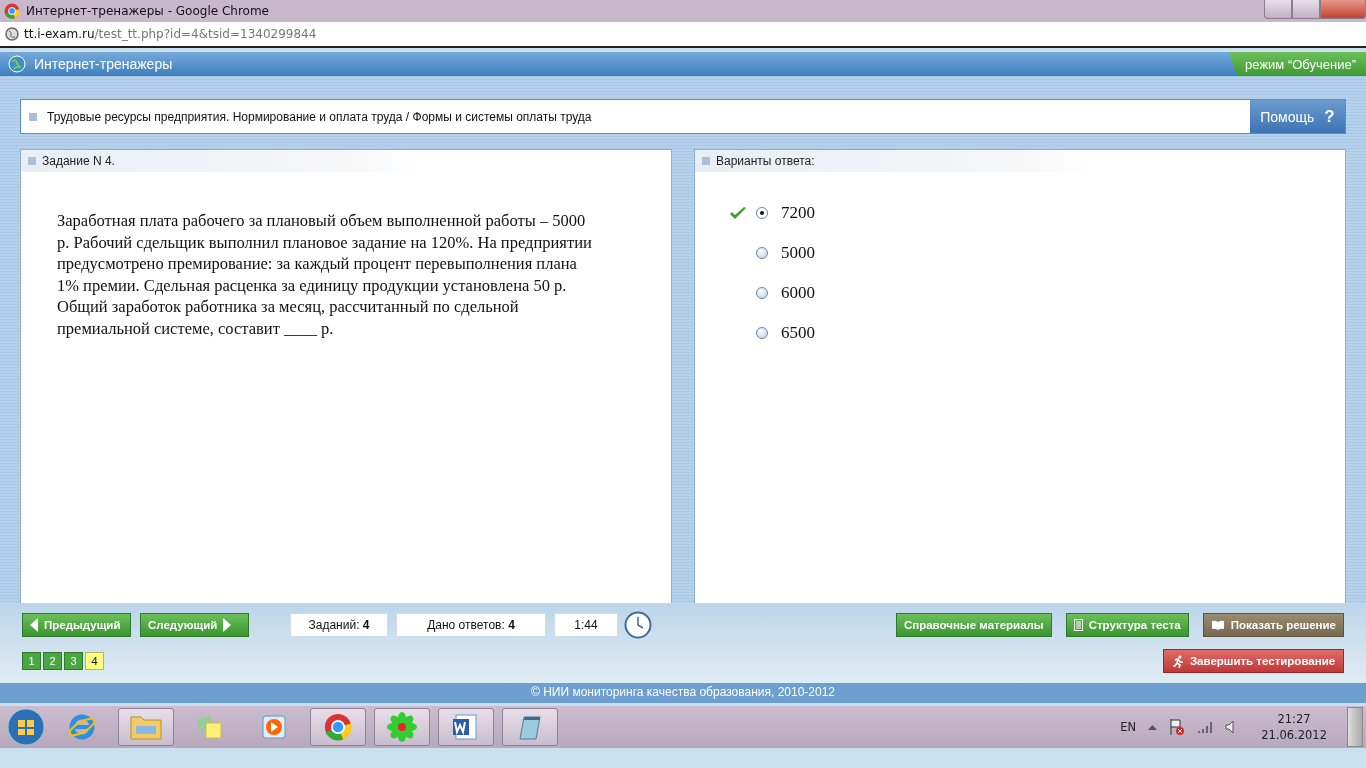  I want to click on book-icon, so click(1217, 625).